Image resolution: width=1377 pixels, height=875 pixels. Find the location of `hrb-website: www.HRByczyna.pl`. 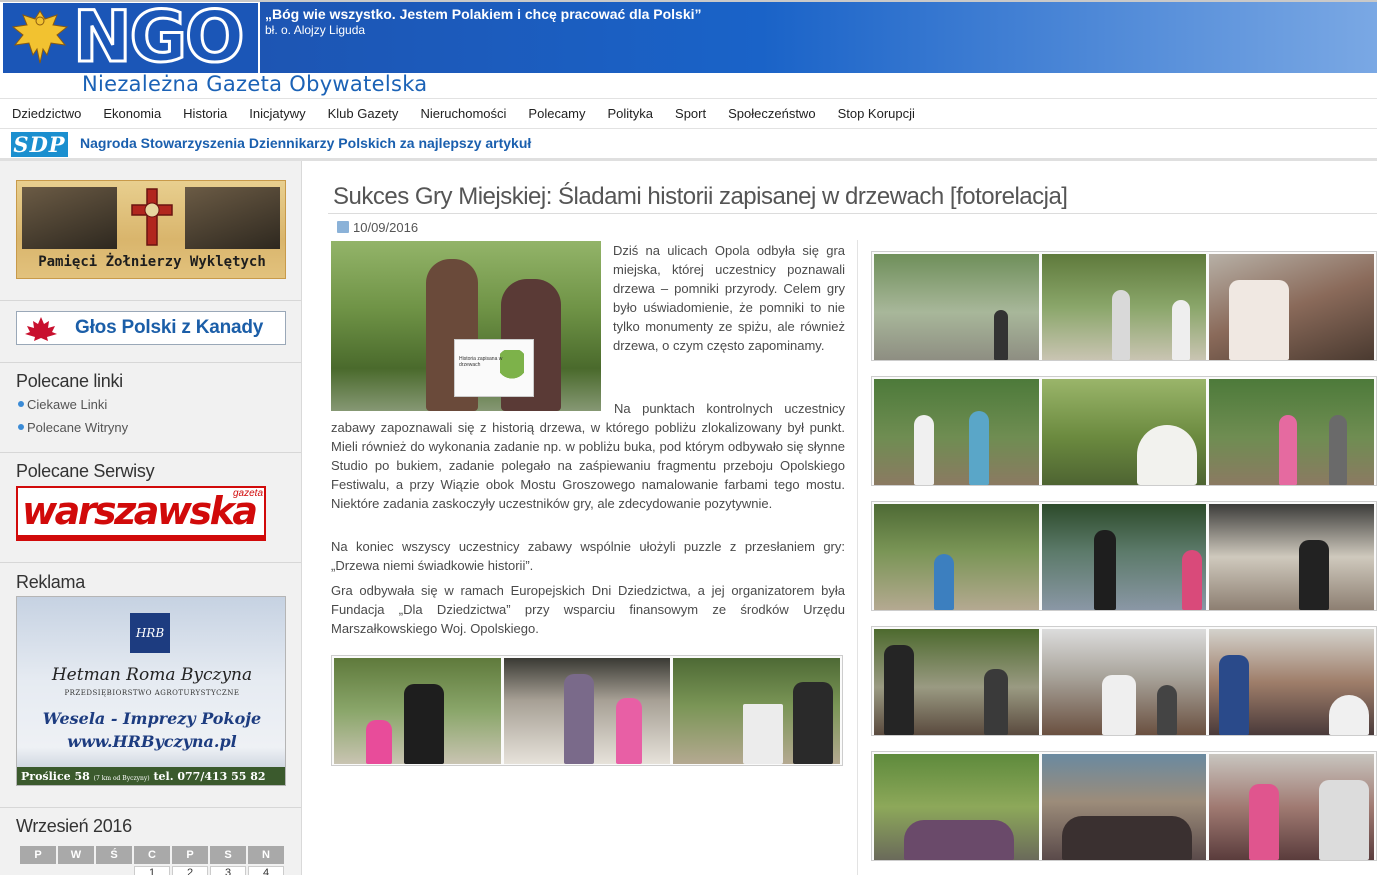

hrb-website: www.HRByczyna.pl is located at coordinates (152, 741).